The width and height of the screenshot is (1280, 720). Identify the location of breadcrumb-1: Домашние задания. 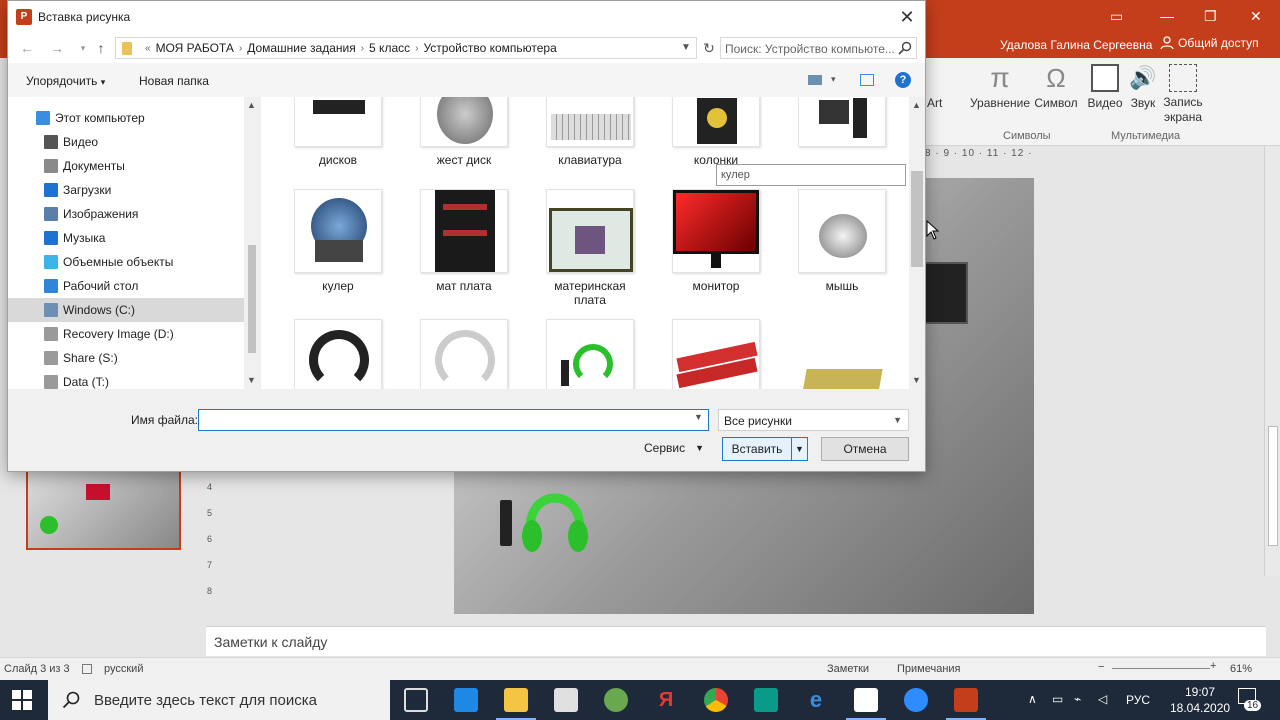
(301, 48).